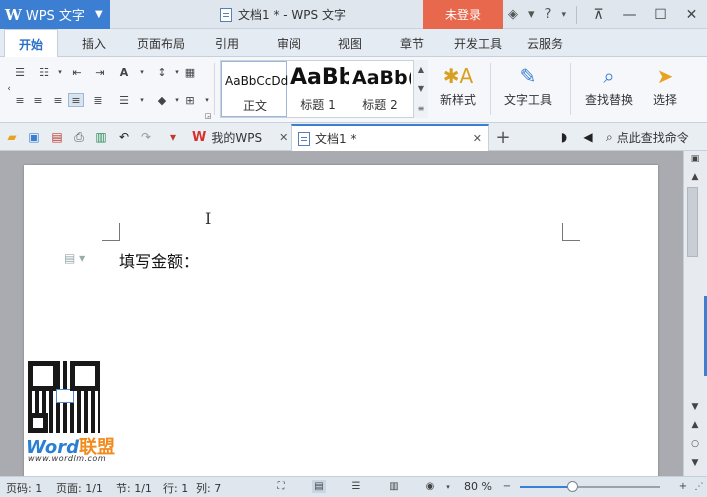  What do you see at coordinates (142, 72) in the screenshot?
I see `text-effects-chevron-icon: ▾` at bounding box center [142, 72].